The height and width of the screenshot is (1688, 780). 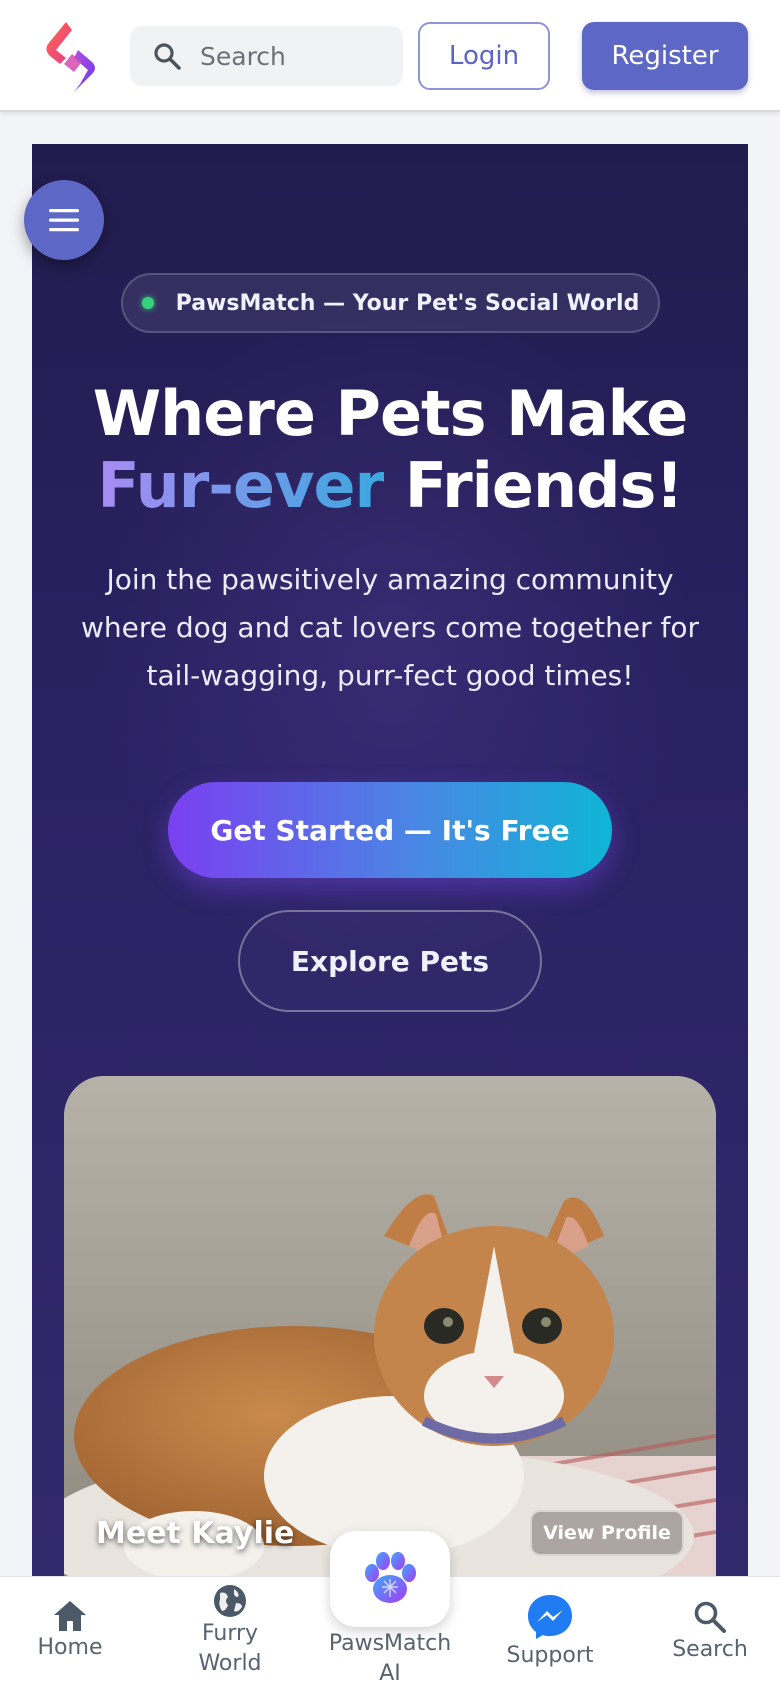 I want to click on register-button: Register, so click(x=665, y=56).